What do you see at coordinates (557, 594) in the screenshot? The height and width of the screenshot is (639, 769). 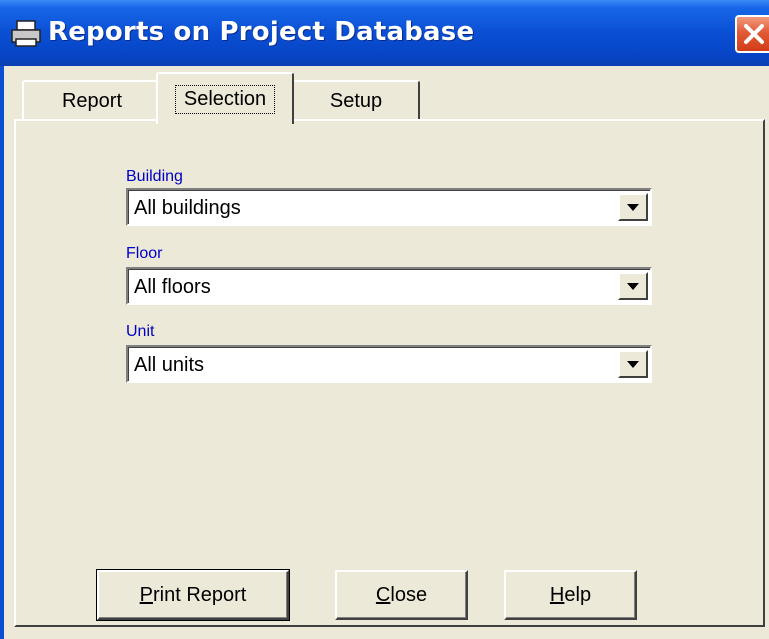 I see `mnemonic: H` at bounding box center [557, 594].